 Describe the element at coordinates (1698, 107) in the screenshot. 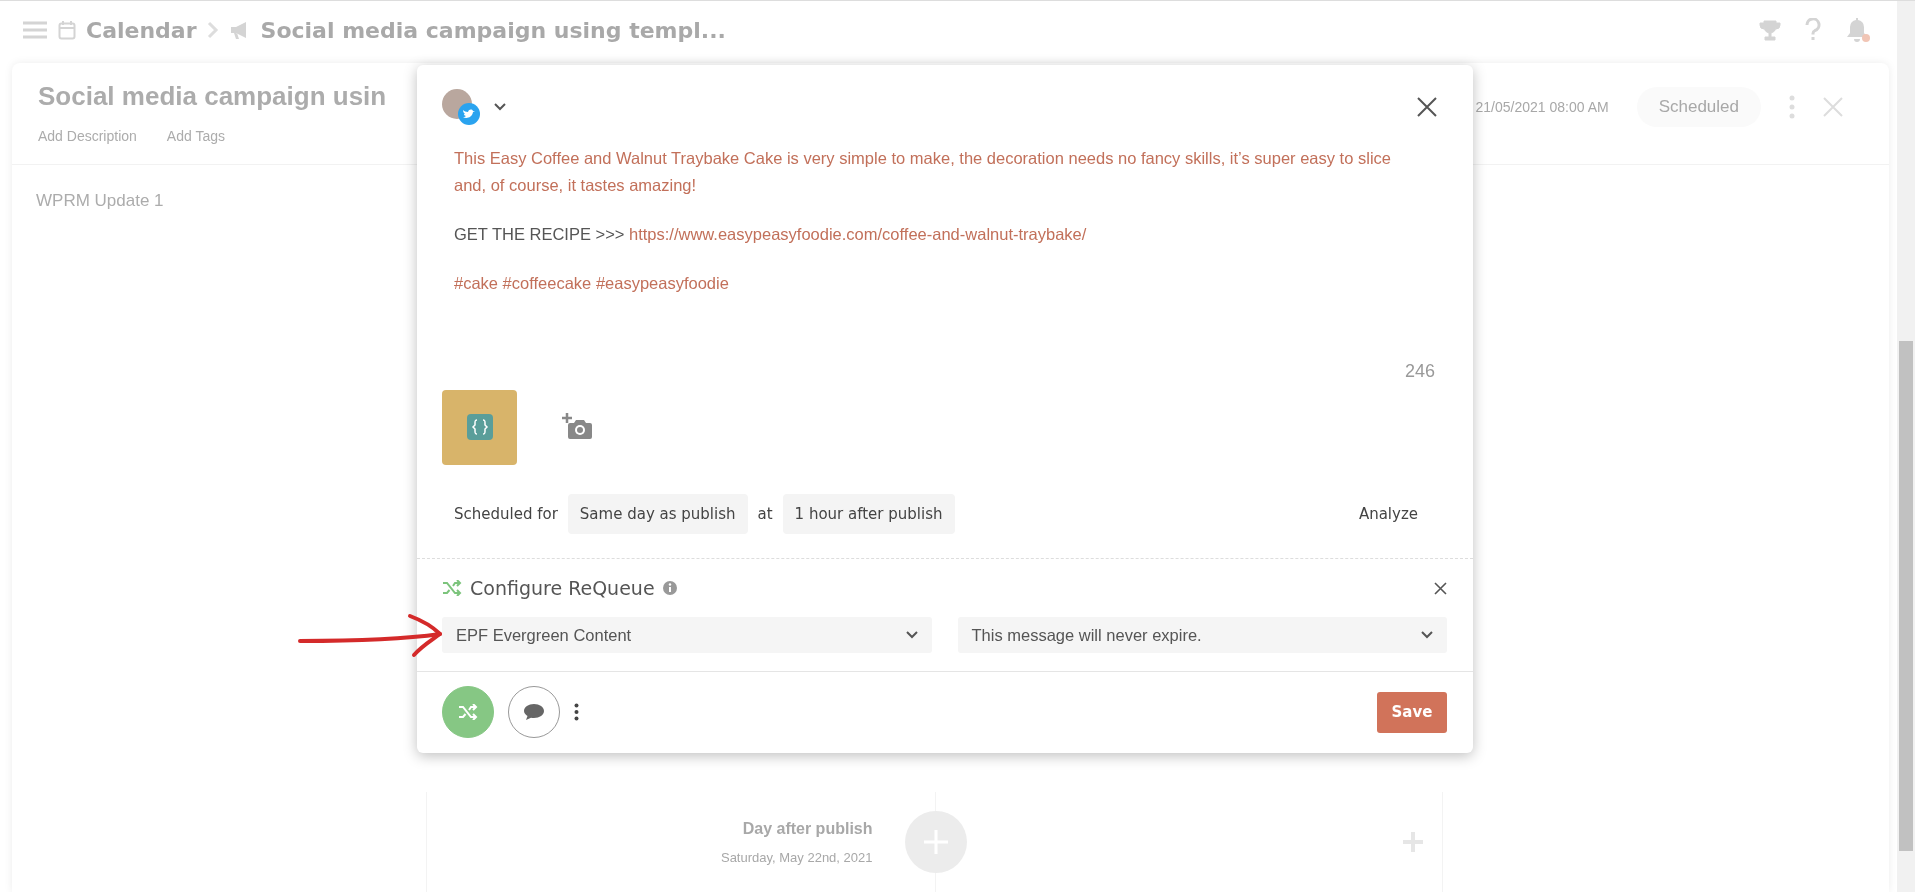

I see `status-pill: Scheduled` at that location.